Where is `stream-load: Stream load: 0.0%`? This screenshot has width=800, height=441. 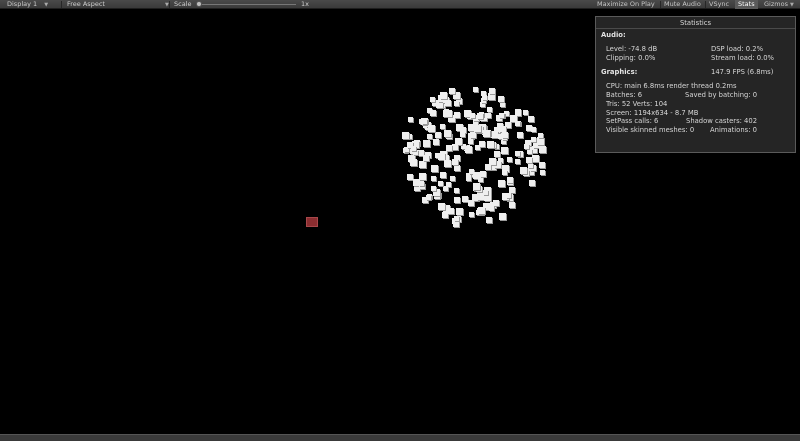
stream-load: Stream load: 0.0% is located at coordinates (742, 58).